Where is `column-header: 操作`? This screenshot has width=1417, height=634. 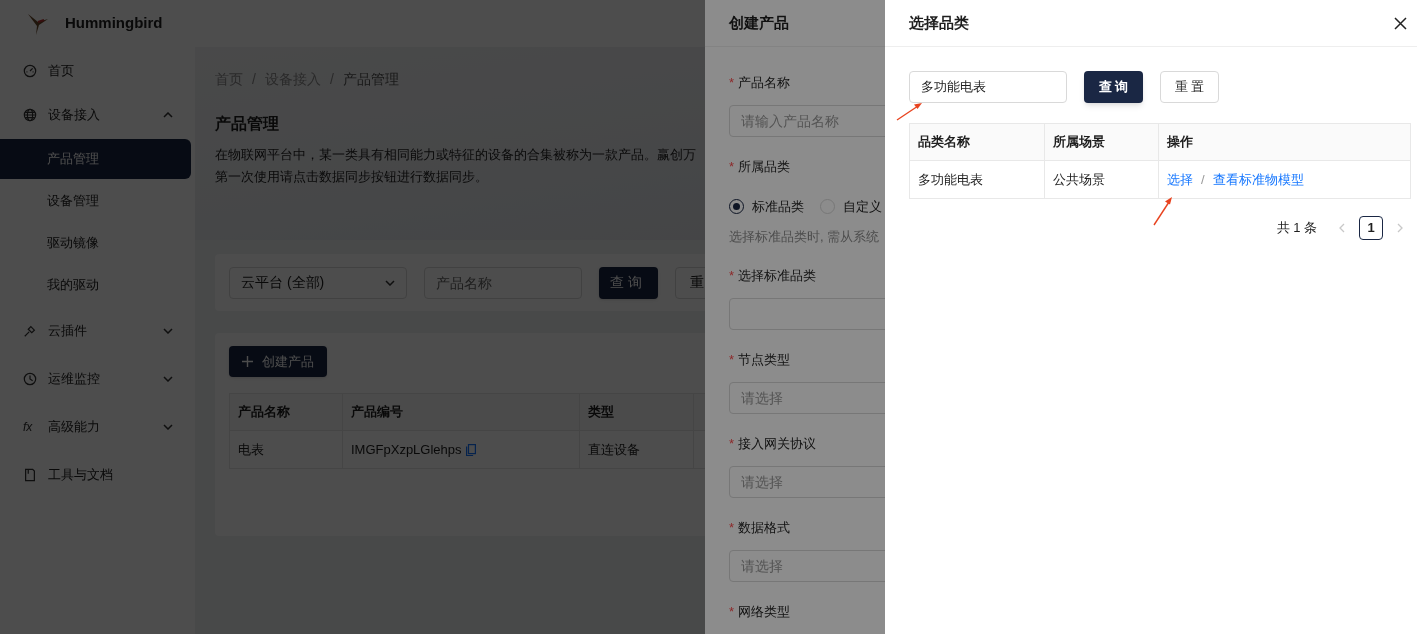
column-header: 操作 is located at coordinates (1180, 142).